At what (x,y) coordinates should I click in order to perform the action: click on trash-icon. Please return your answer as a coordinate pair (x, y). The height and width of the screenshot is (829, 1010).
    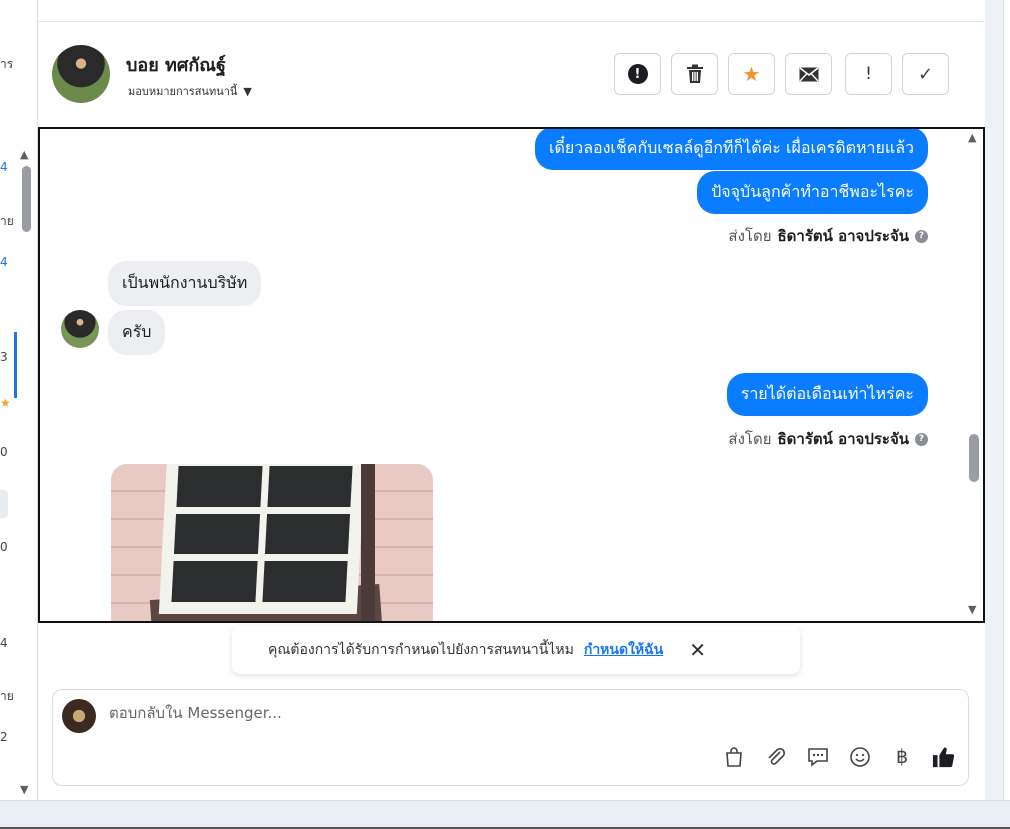
    Looking at the image, I should click on (694, 73).